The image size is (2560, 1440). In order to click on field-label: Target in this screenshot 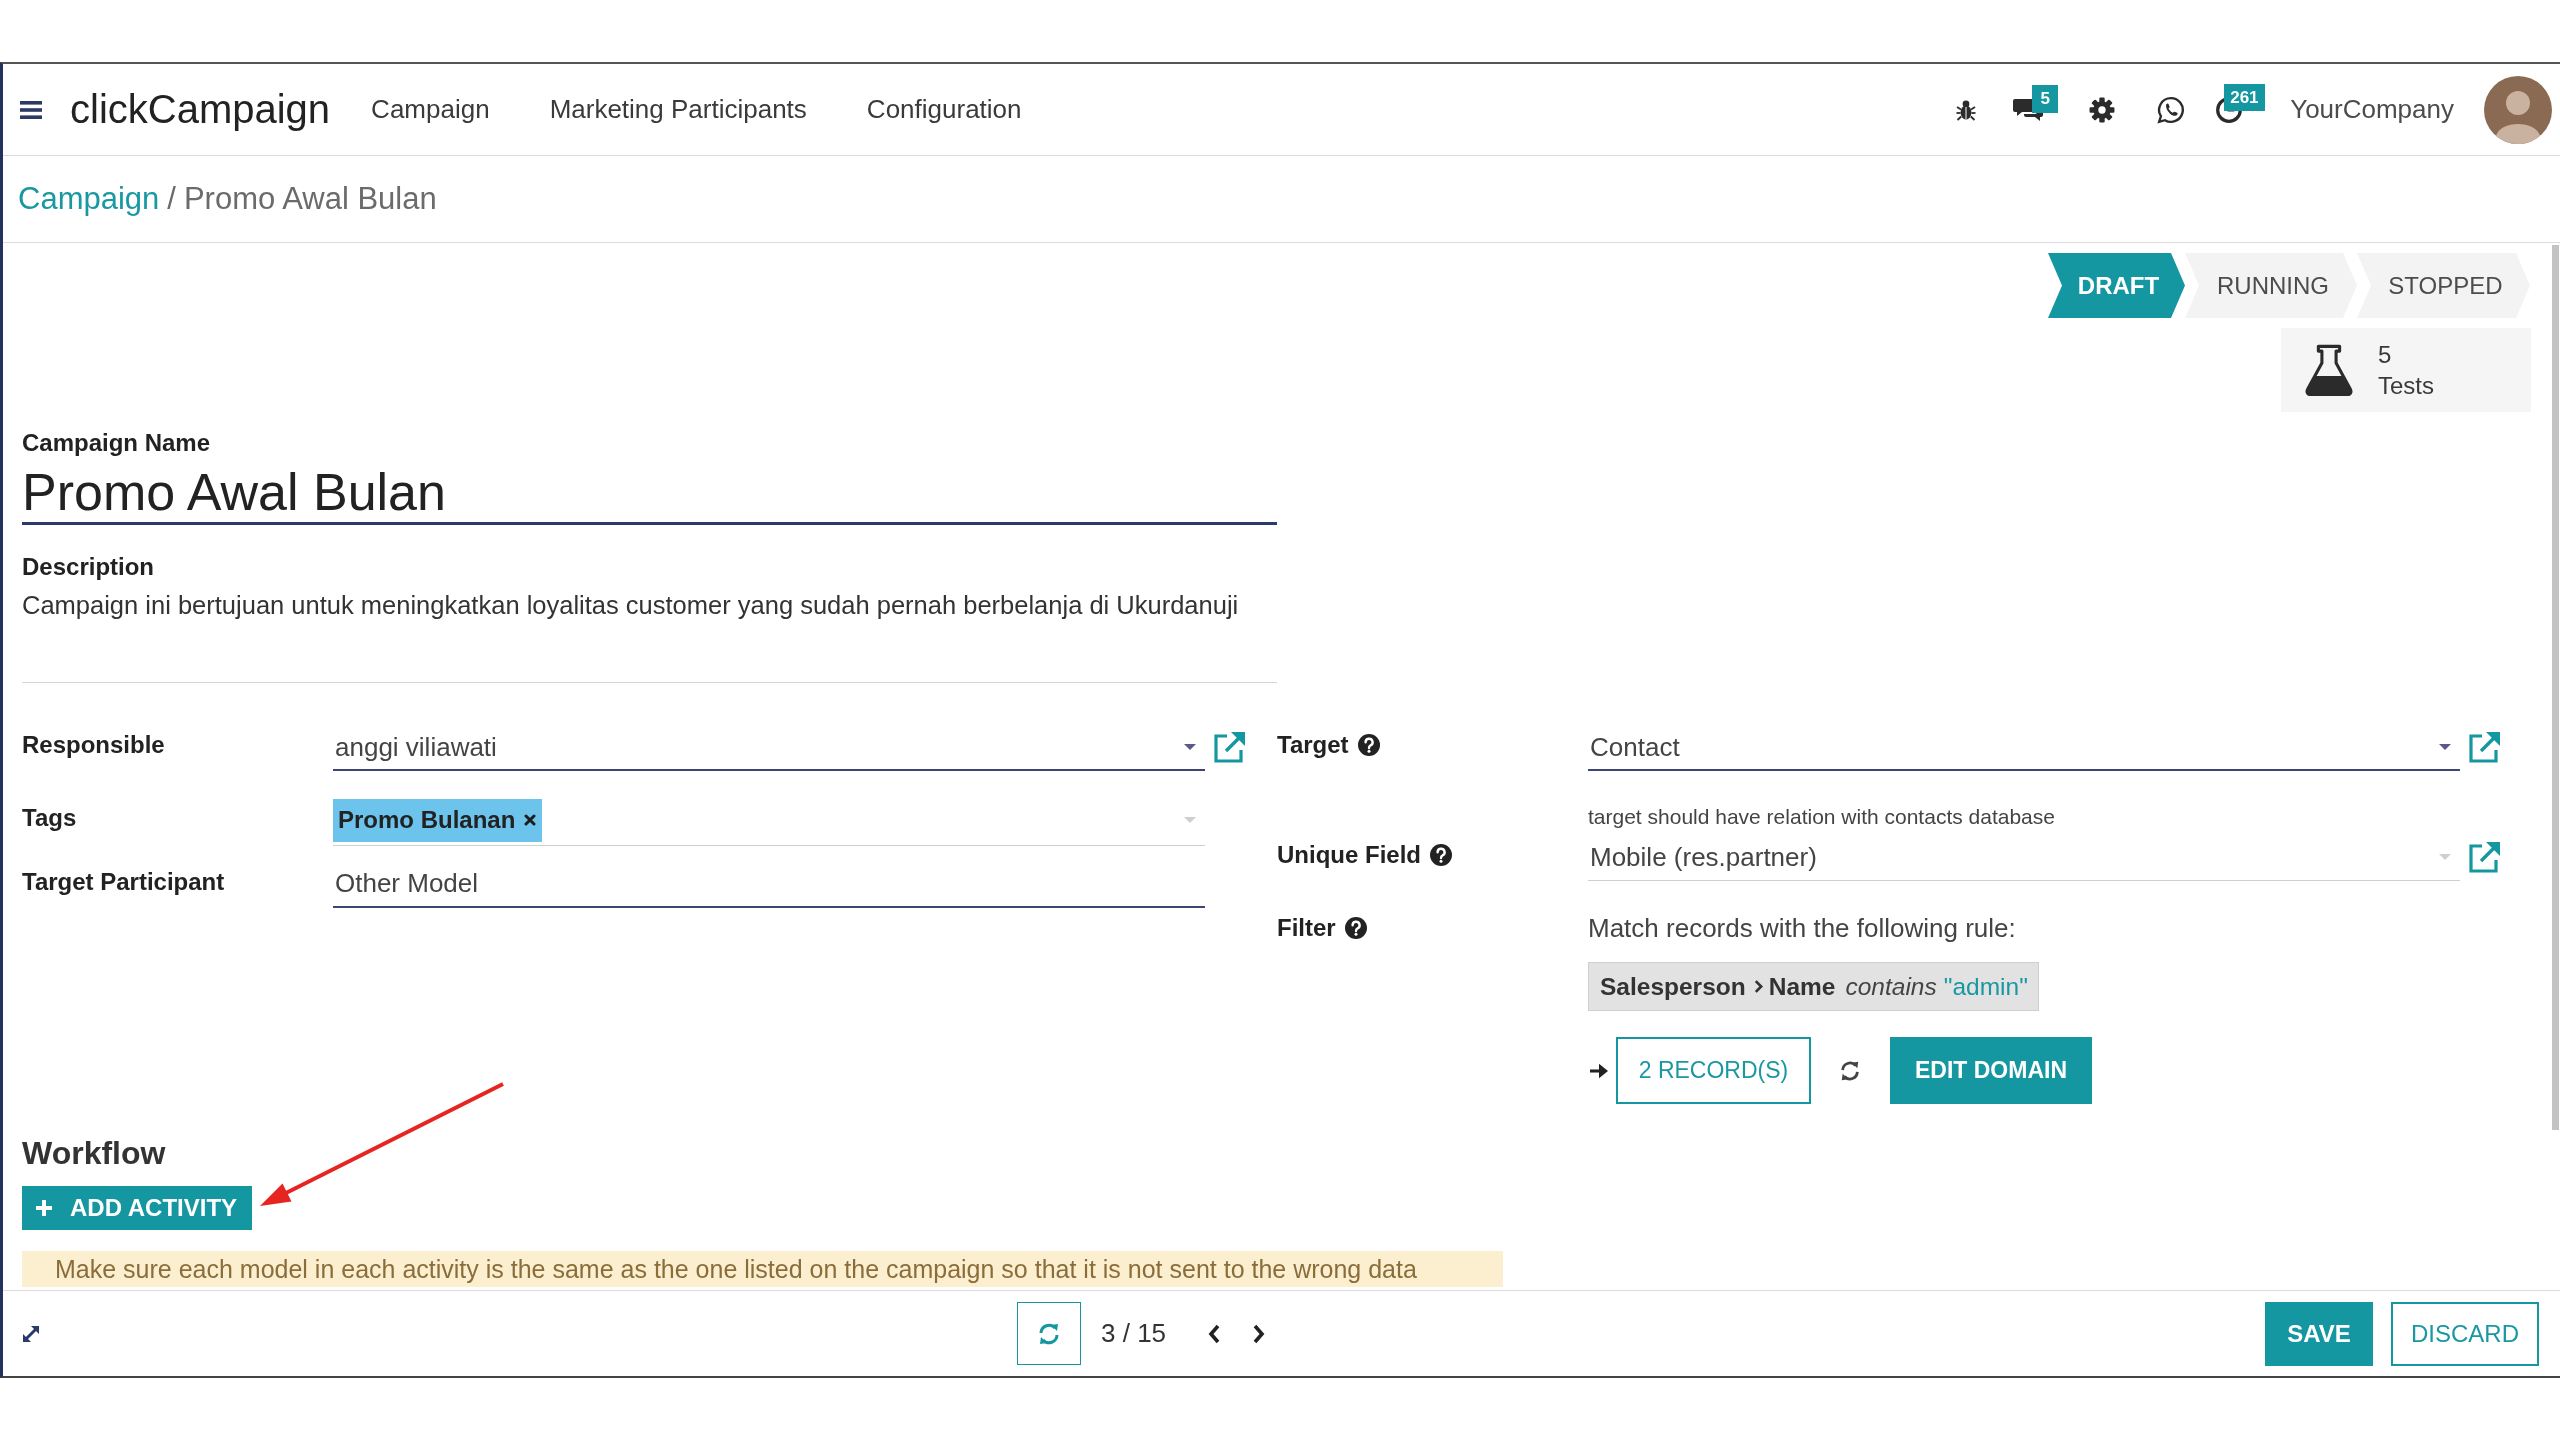, I will do `click(1313, 745)`.